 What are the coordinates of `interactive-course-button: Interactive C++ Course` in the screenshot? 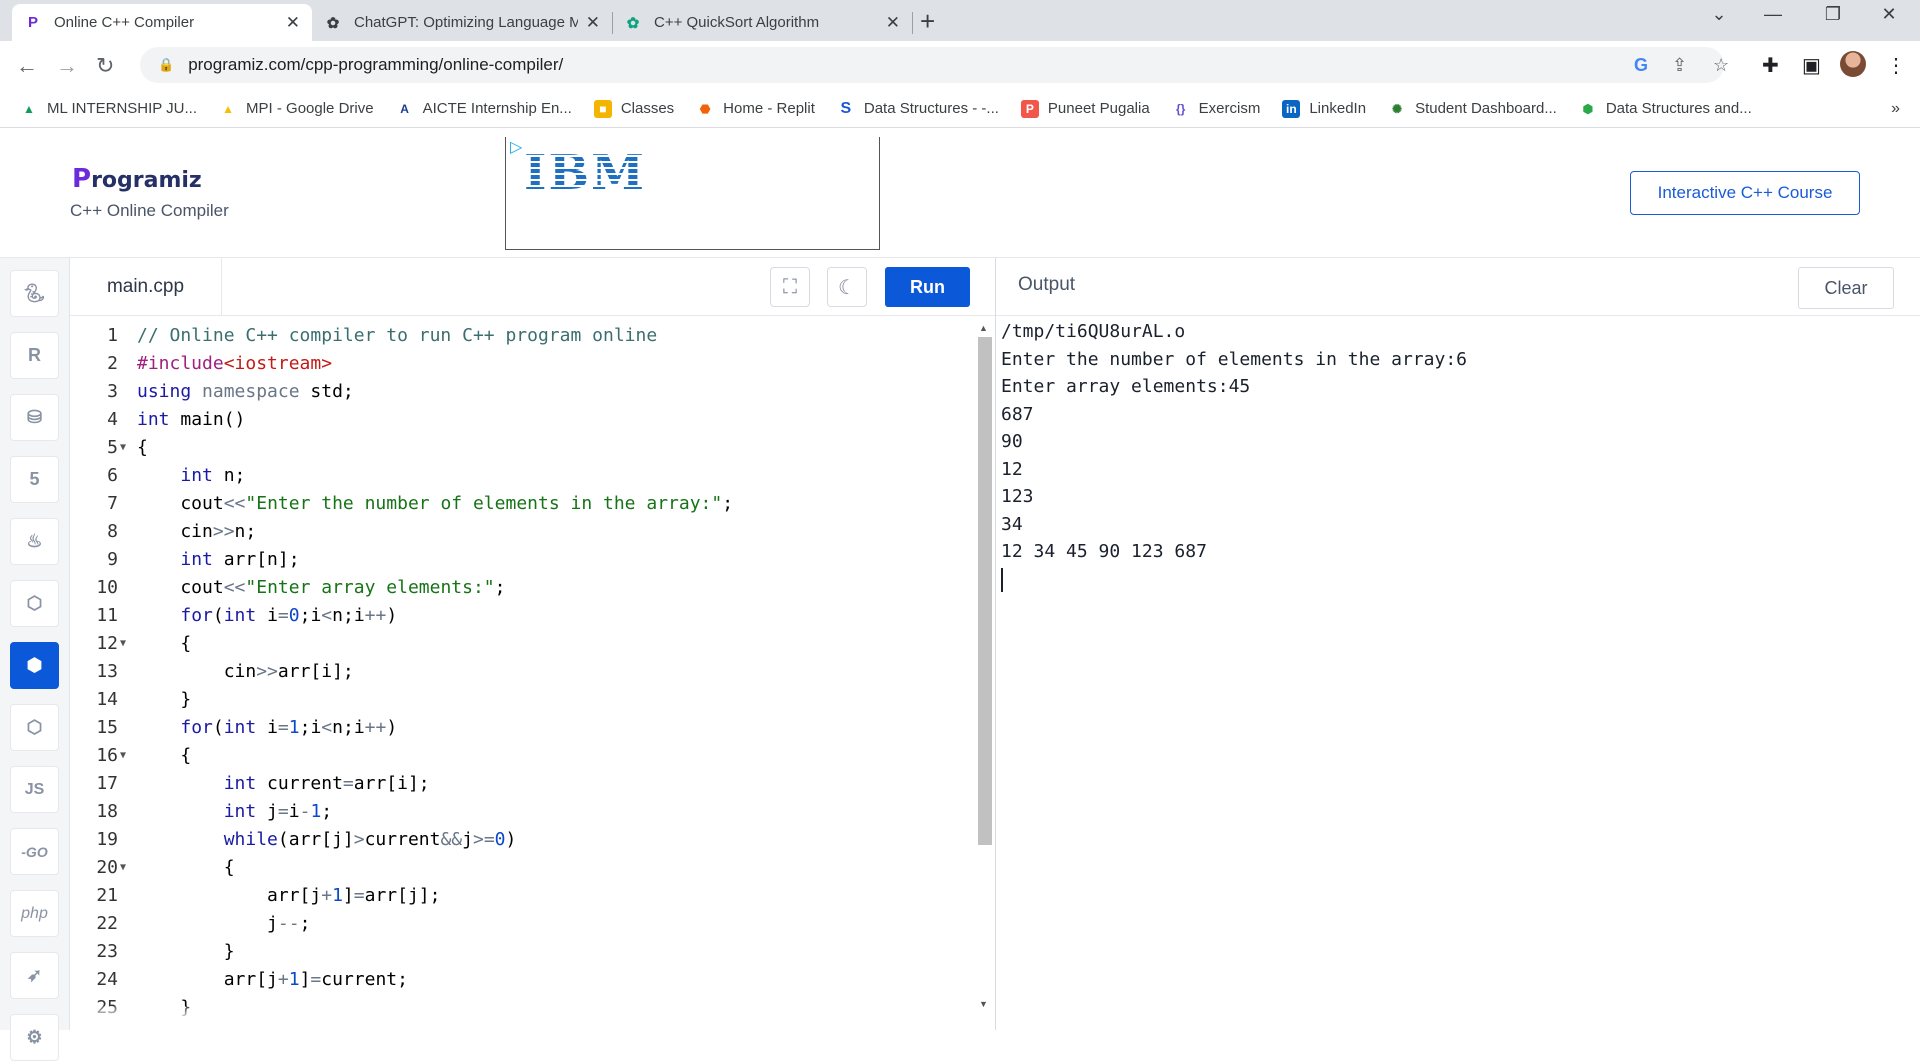 It's located at (1745, 193).